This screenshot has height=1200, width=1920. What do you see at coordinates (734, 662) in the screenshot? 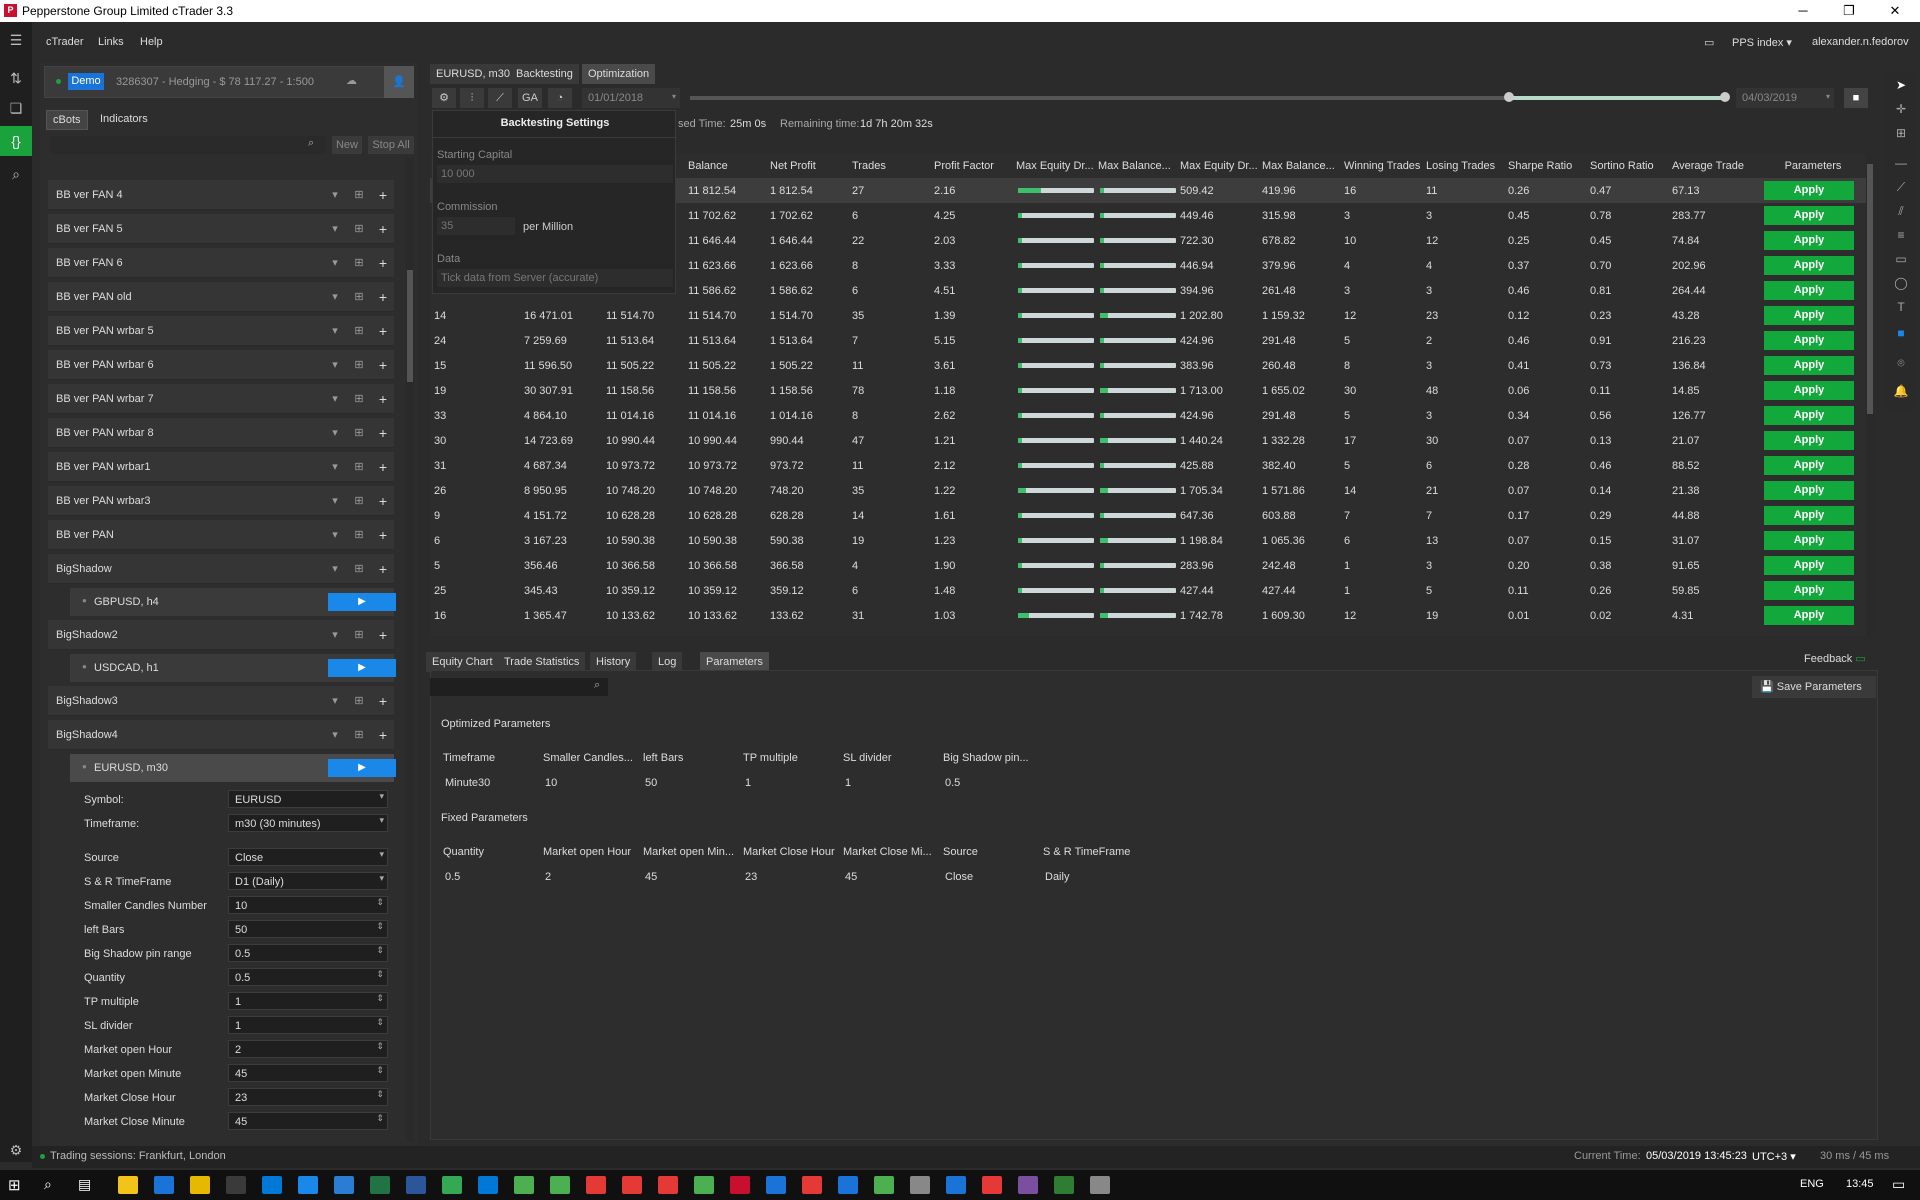
I see `tab-parameters: Parameters` at bounding box center [734, 662].